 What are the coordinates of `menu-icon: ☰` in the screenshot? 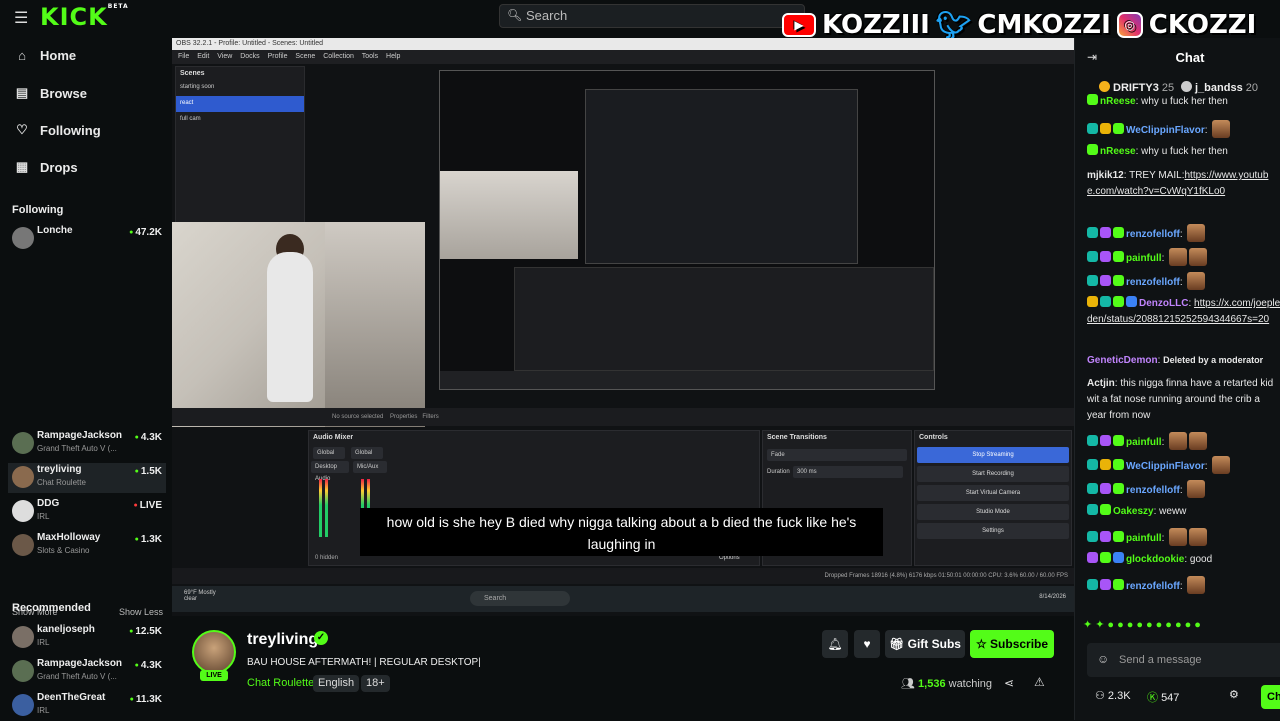 It's located at (21, 18).